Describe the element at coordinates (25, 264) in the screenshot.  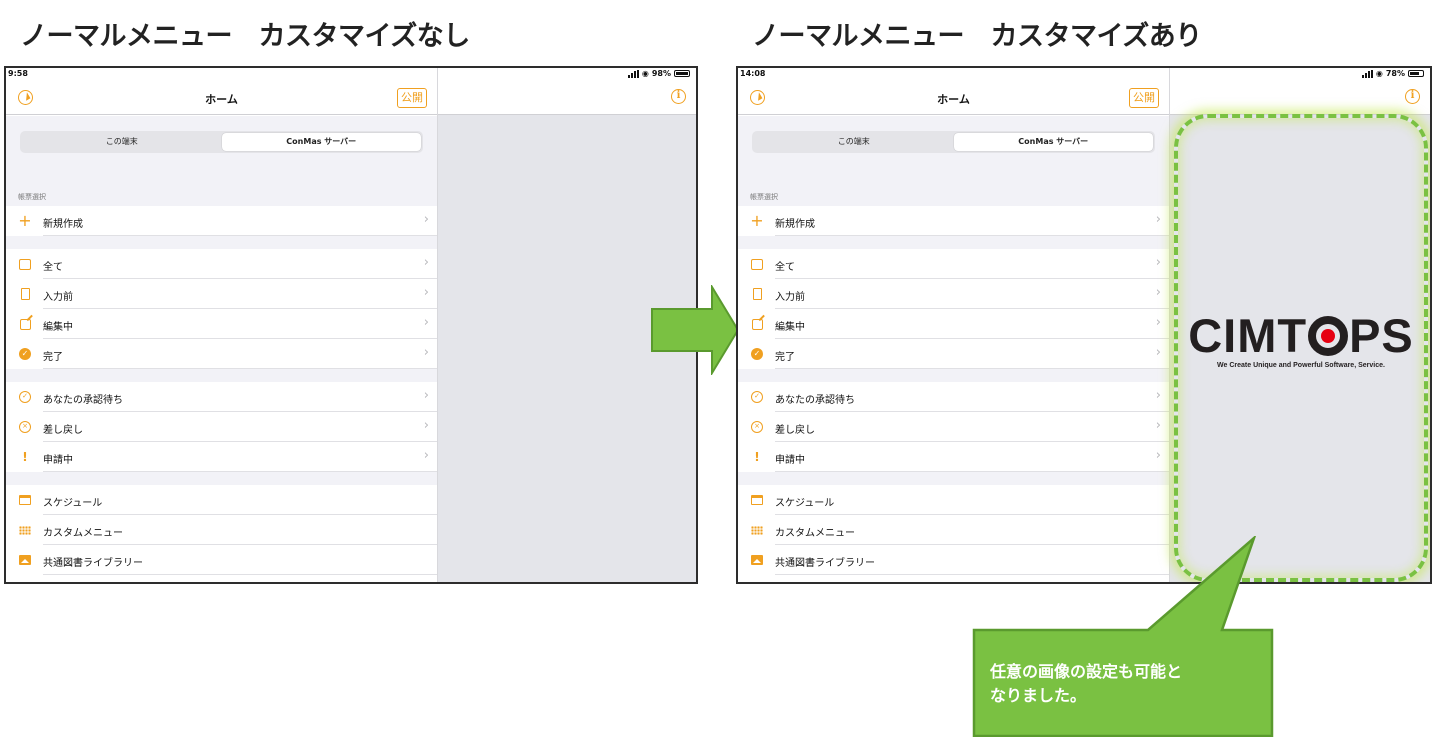
I see `inbox-icon` at that location.